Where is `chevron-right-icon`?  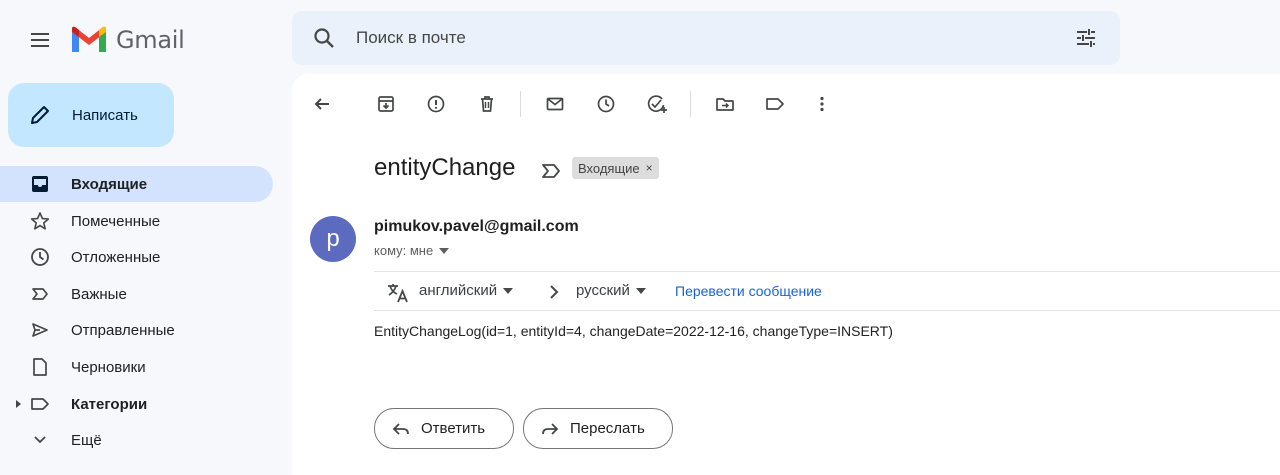
chevron-right-icon is located at coordinates (554, 292).